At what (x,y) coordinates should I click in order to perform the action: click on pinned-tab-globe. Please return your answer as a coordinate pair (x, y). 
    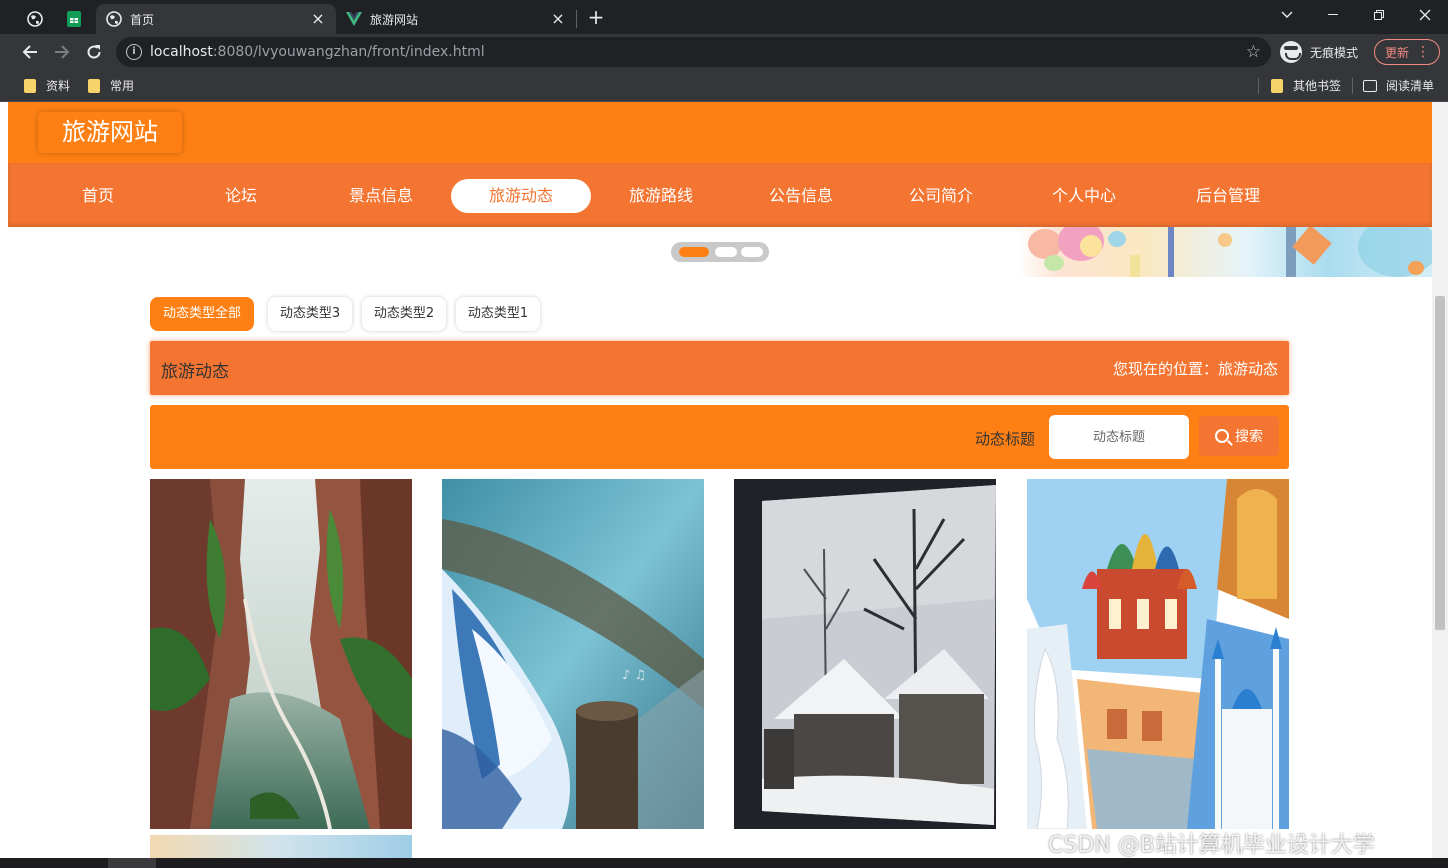
    Looking at the image, I should click on (35, 19).